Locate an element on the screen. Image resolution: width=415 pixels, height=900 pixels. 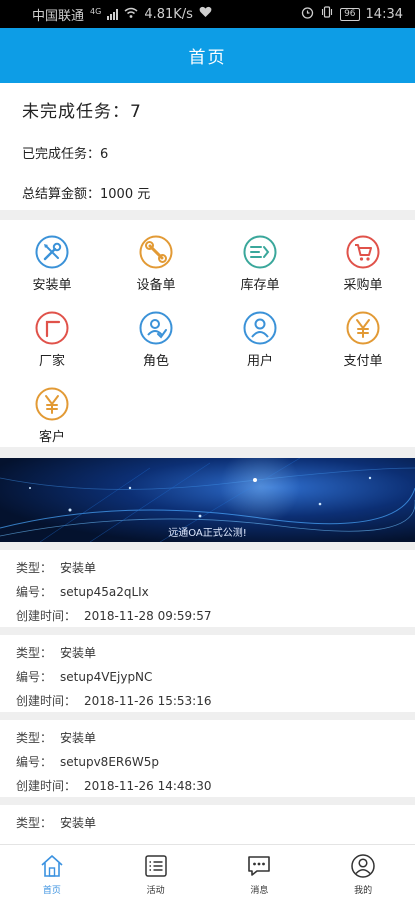
task-card: 类型： 安装单 is located at coordinates (207, 824).